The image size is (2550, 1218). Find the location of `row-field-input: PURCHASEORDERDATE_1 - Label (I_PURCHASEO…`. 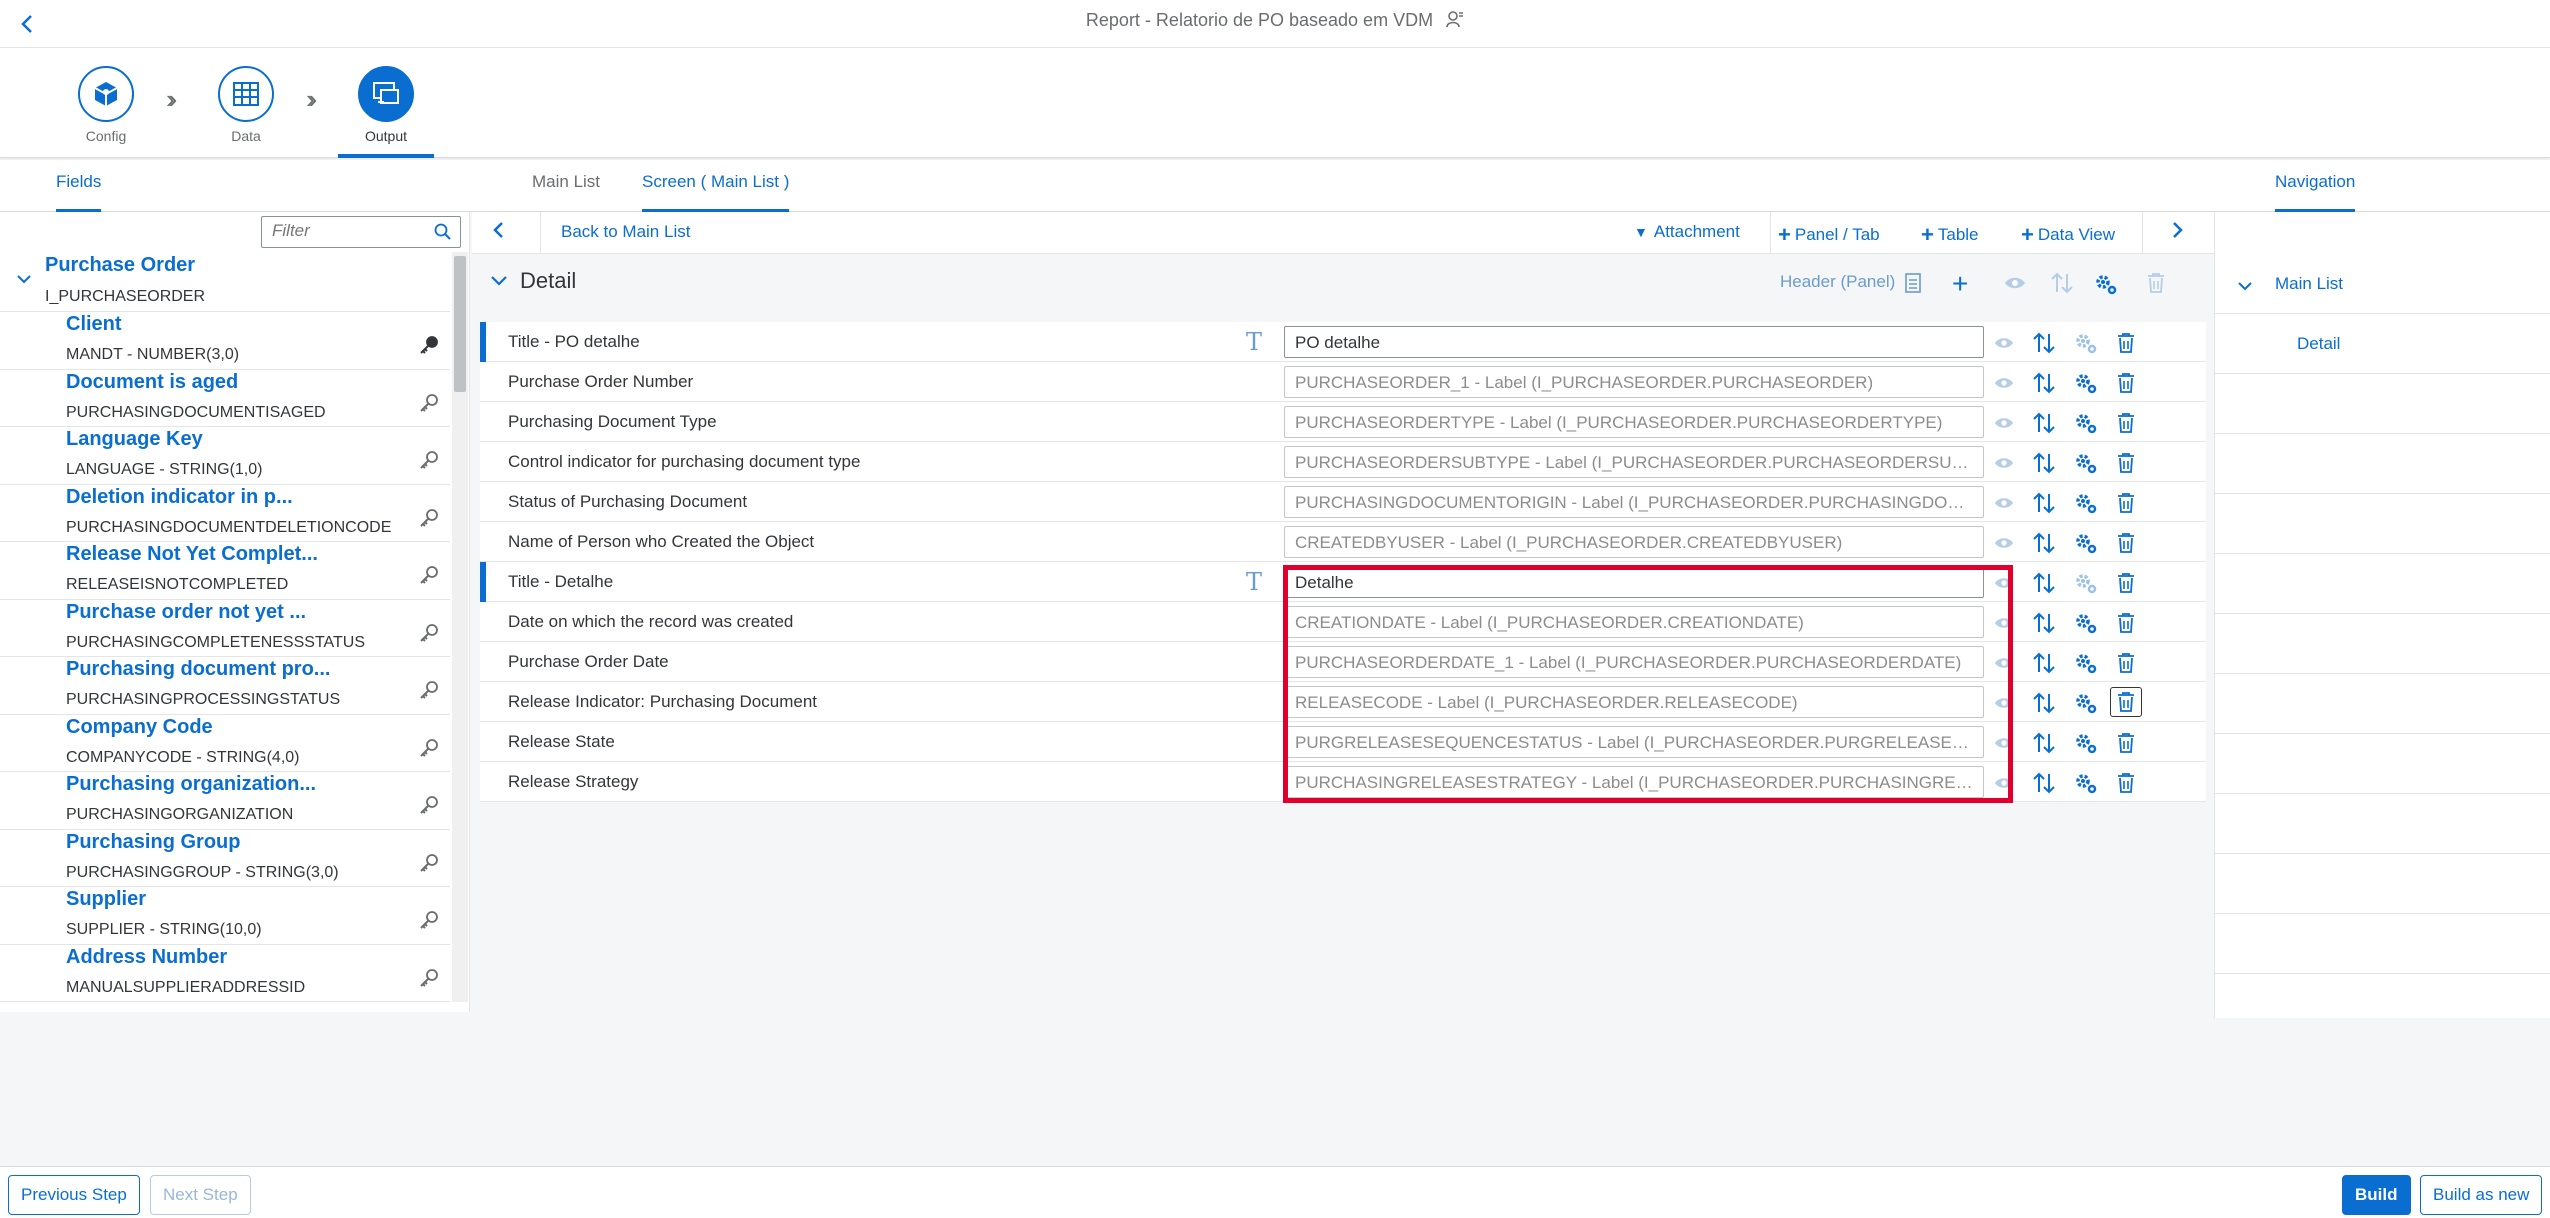

row-field-input: PURCHASEORDERDATE_1 - Label (I_PURCHASEO… is located at coordinates (1634, 662).